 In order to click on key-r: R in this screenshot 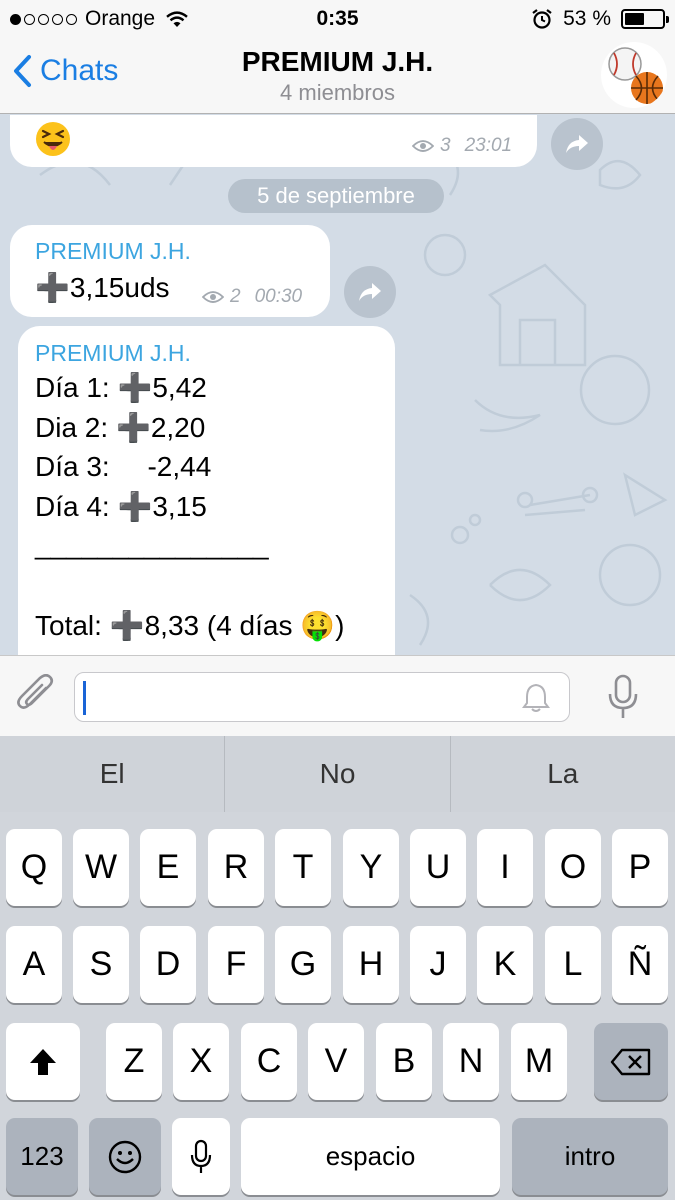, I will do `click(236, 867)`.